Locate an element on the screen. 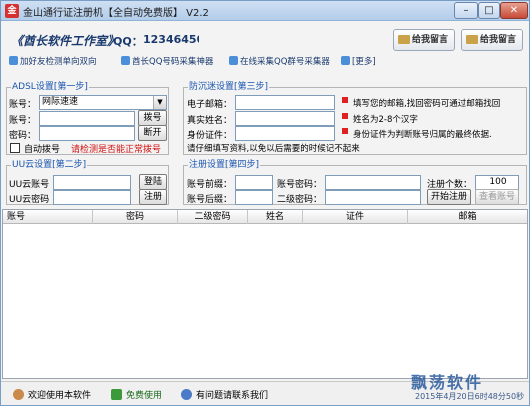  datetime-status: 2015年4月20日6时48分50秒 is located at coordinates (470, 396).